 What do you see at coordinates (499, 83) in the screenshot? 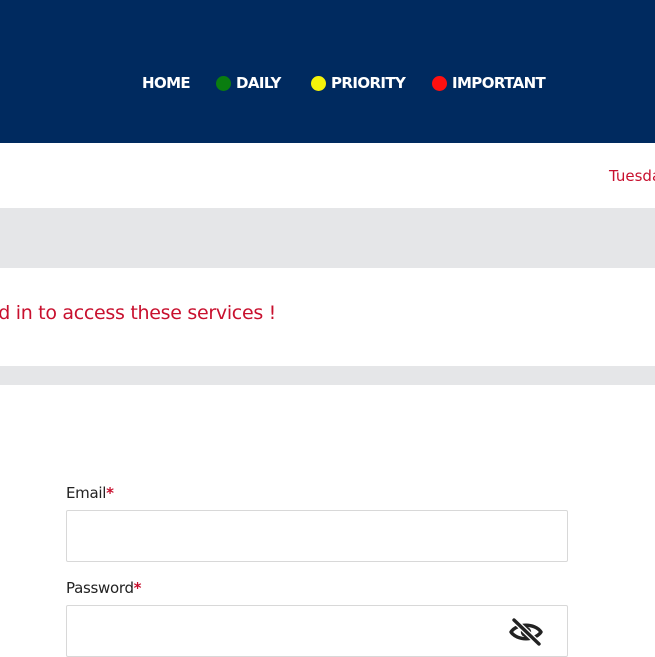
I see `nav-item-label: IMPORTANT` at bounding box center [499, 83].